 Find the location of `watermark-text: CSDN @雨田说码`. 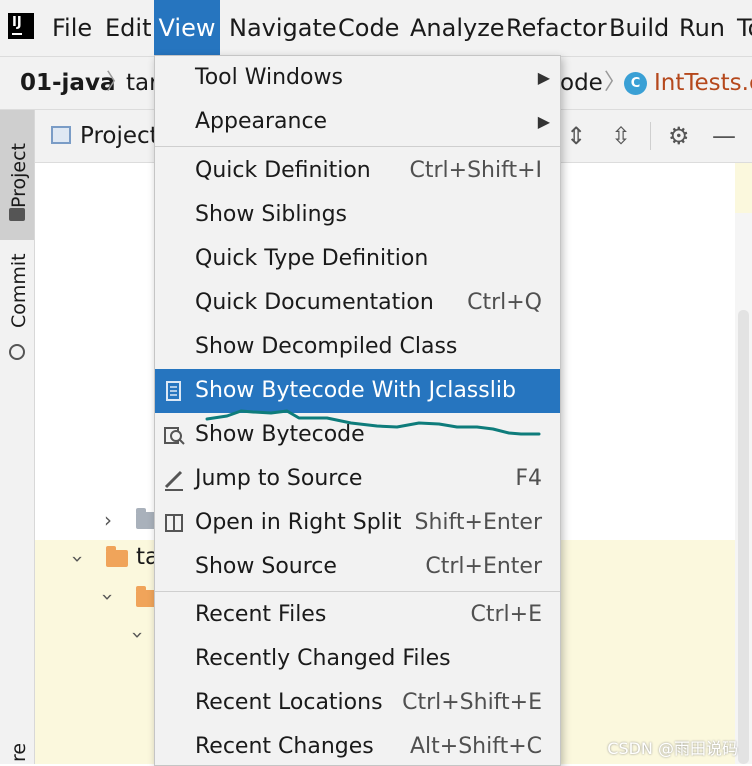

watermark-text: CSDN @雨田说码 is located at coordinates (672, 748).